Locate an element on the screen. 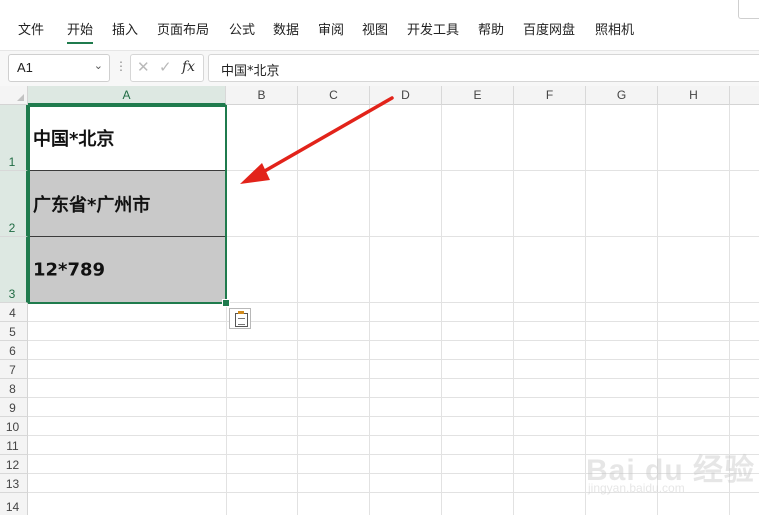 This screenshot has width=759, height=515. watermark-url-text: jingyan.baidu.com is located at coordinates (636, 488).